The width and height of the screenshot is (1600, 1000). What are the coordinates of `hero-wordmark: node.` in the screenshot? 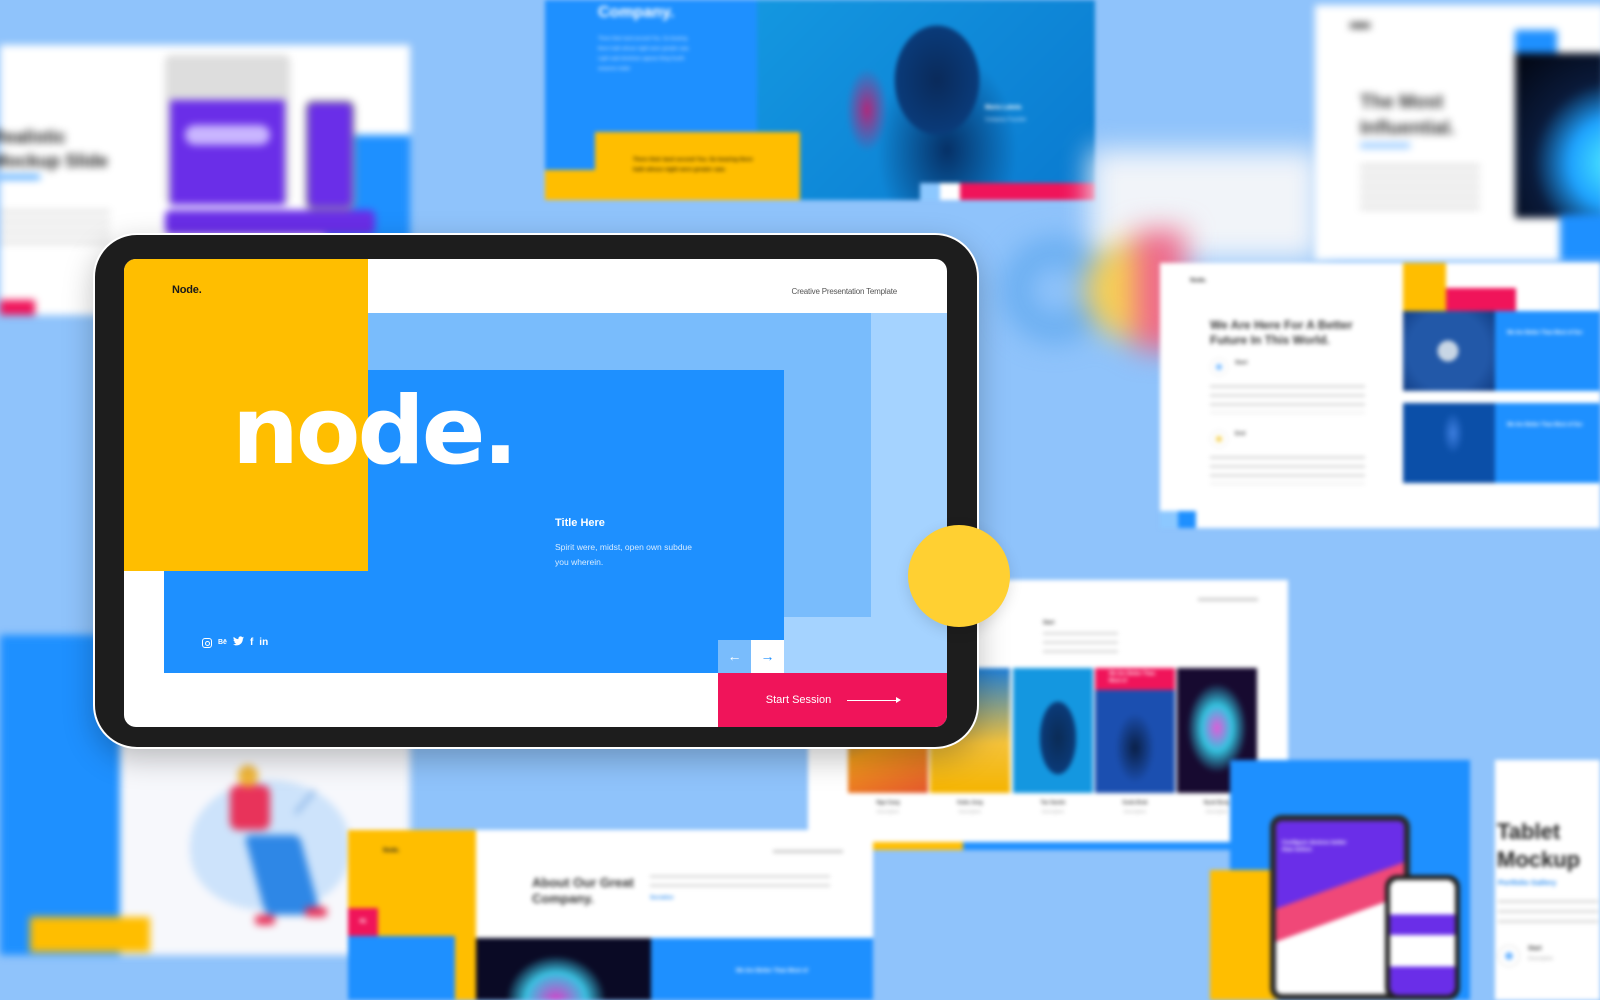 It's located at (375, 431).